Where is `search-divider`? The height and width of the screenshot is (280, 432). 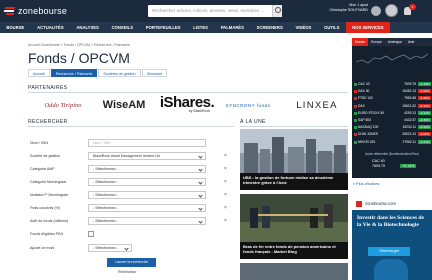 search-divider is located at coordinates (131, 126).